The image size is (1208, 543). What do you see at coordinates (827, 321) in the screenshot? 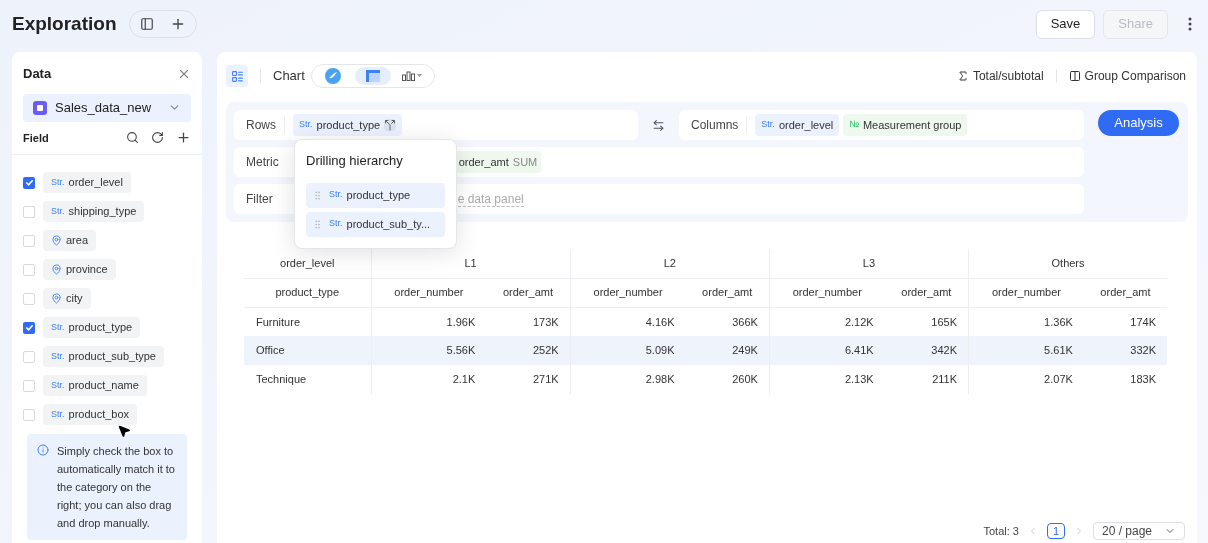
I see `table-cell: 2.12K` at bounding box center [827, 321].